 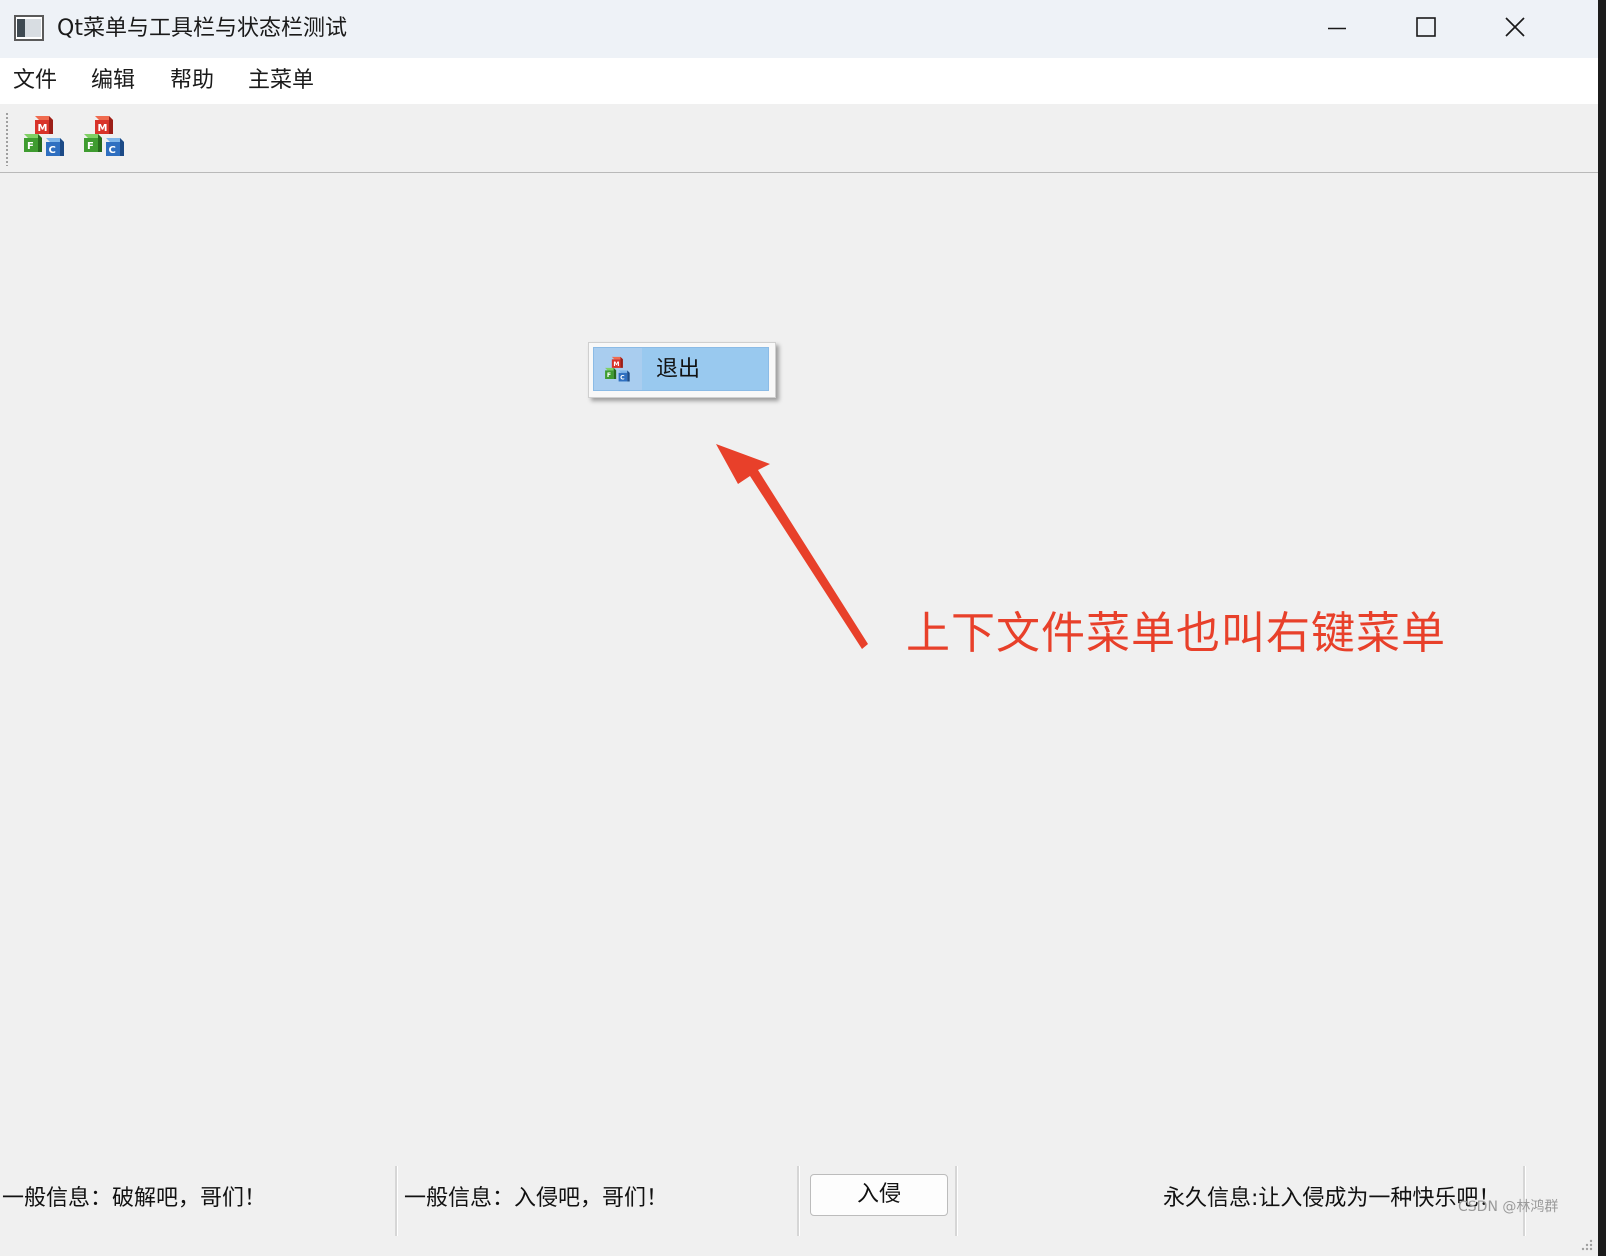 What do you see at coordinates (799, 139) in the screenshot?
I see `toolbar: M F C M F C` at bounding box center [799, 139].